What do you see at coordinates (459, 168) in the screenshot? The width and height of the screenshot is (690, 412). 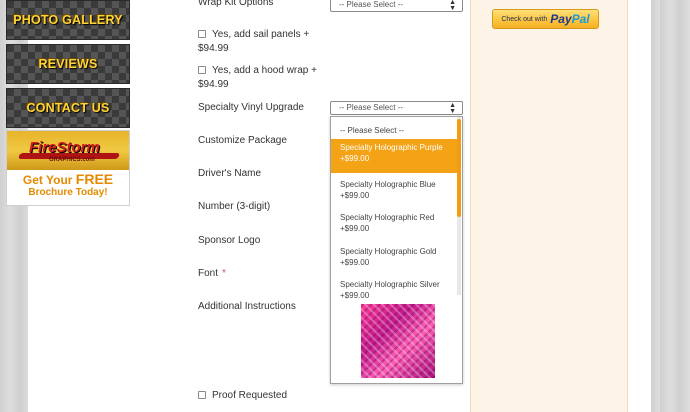 I see `dropdown-scrollbar-thumb` at bounding box center [459, 168].